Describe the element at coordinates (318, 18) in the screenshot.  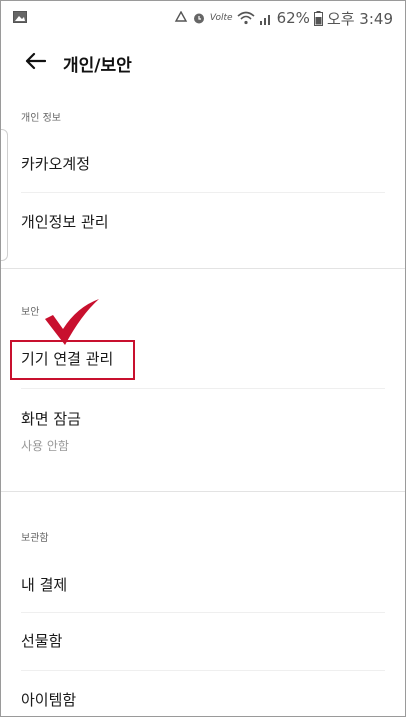
I see `battery-icon` at that location.